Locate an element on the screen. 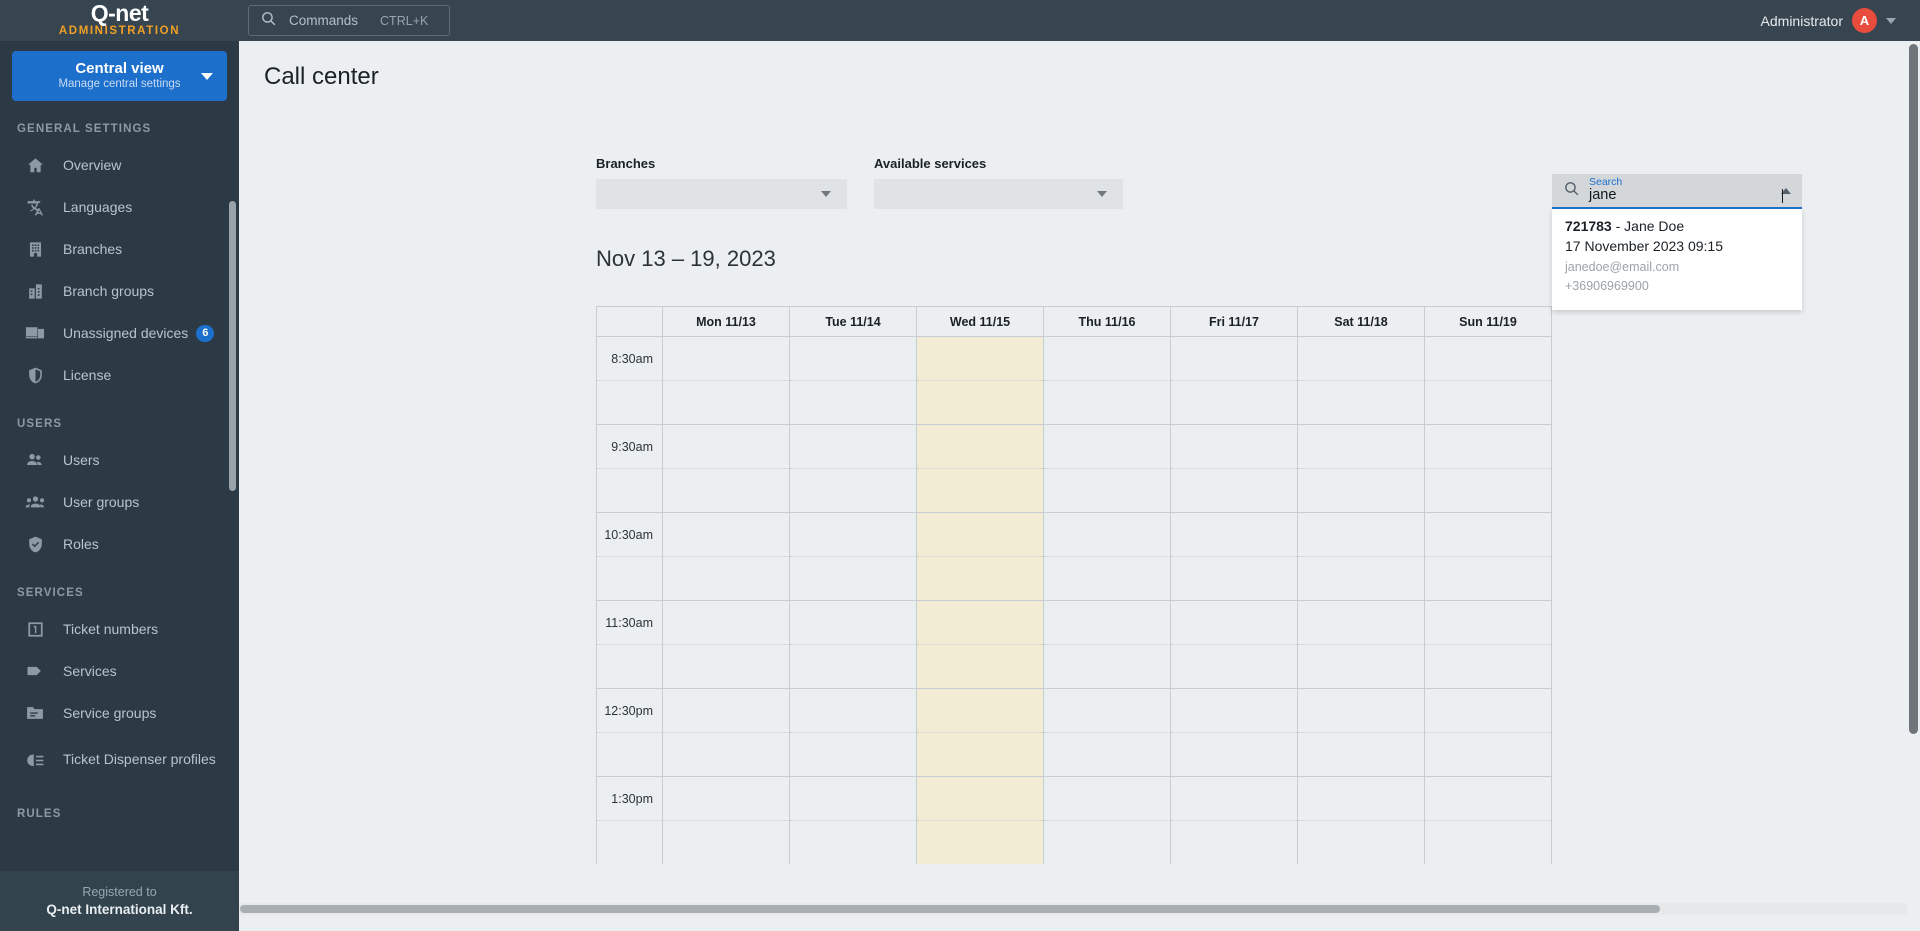 The image size is (1920, 931). available-services-select is located at coordinates (998, 194).